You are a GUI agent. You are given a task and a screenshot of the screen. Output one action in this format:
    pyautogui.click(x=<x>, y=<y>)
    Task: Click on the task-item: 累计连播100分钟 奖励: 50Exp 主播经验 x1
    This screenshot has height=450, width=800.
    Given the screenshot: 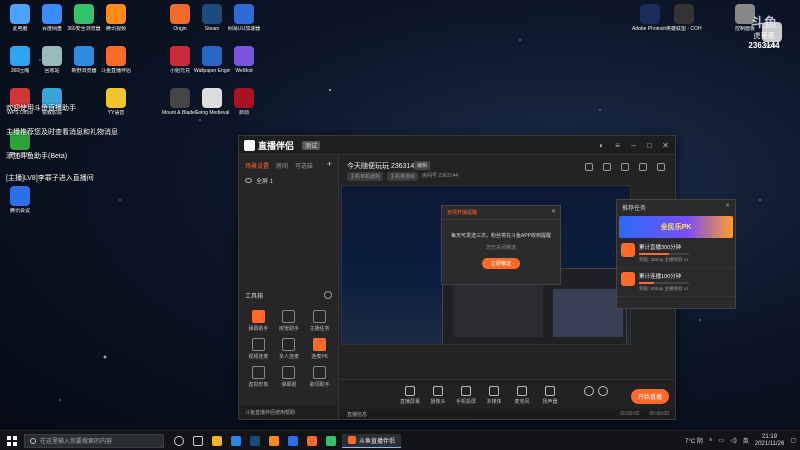 What is the action you would take?
    pyautogui.click(x=676, y=282)
    